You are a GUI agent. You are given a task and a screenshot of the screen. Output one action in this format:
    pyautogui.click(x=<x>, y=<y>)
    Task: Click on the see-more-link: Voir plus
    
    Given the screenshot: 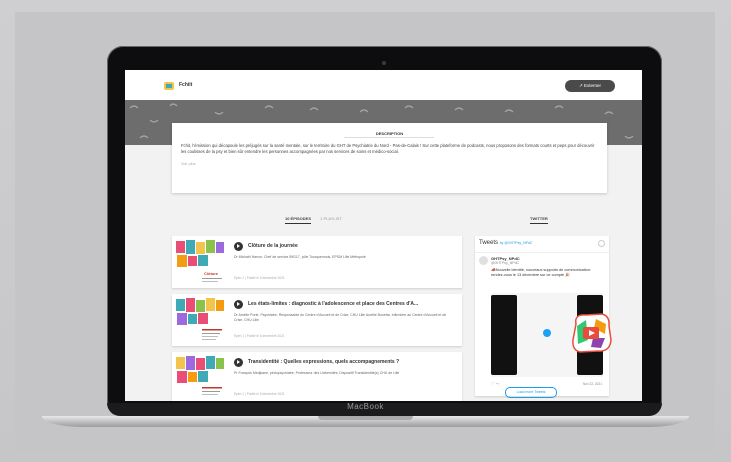 What is the action you would take?
    pyautogui.click(x=188, y=164)
    